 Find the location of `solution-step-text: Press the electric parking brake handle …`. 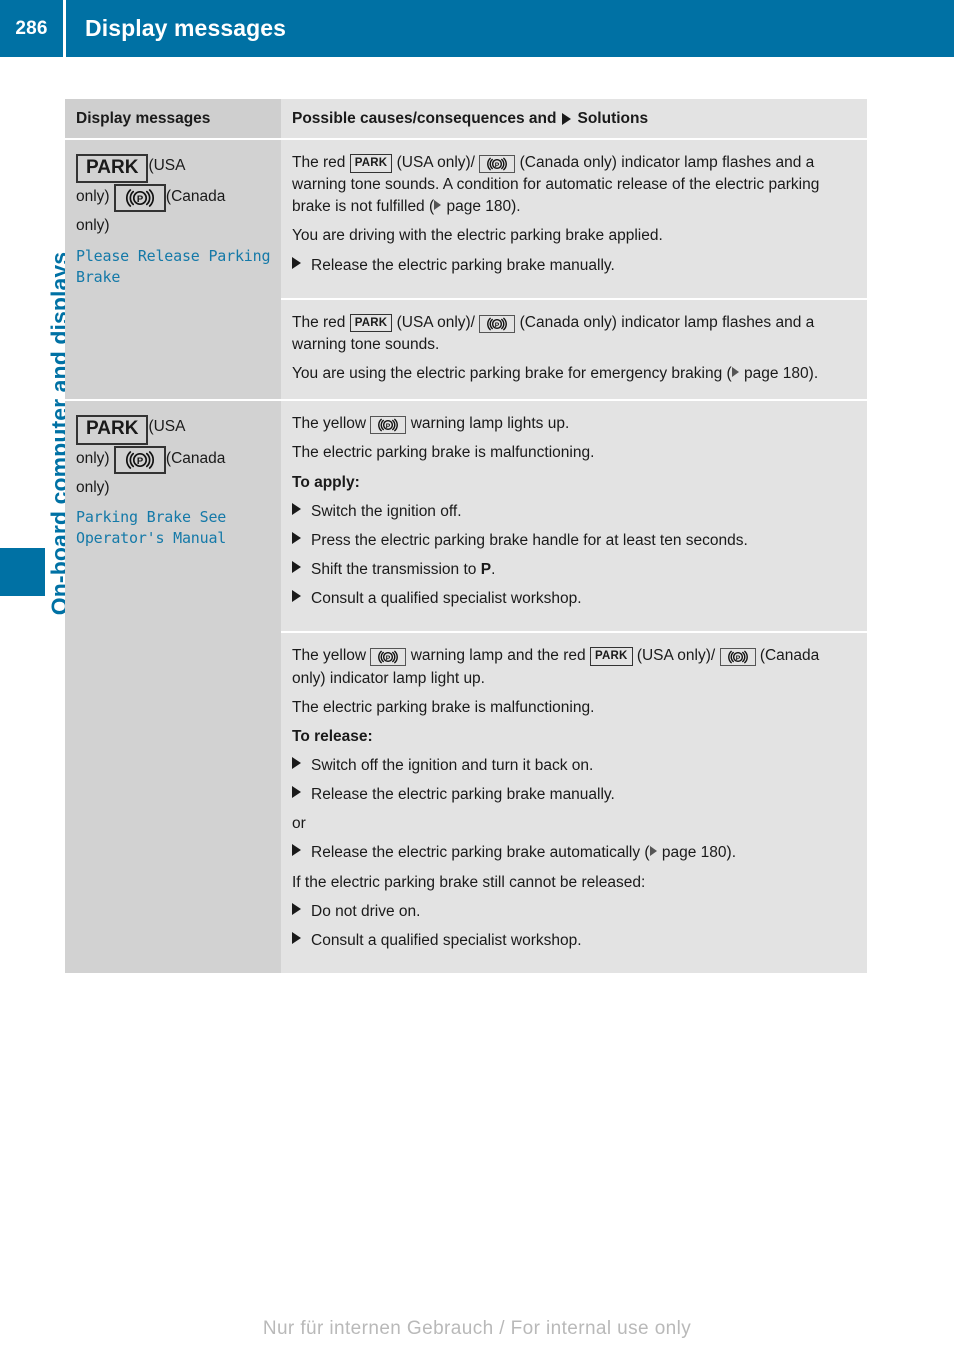

solution-step-text: Press the electric parking brake handle … is located at coordinates (529, 540).